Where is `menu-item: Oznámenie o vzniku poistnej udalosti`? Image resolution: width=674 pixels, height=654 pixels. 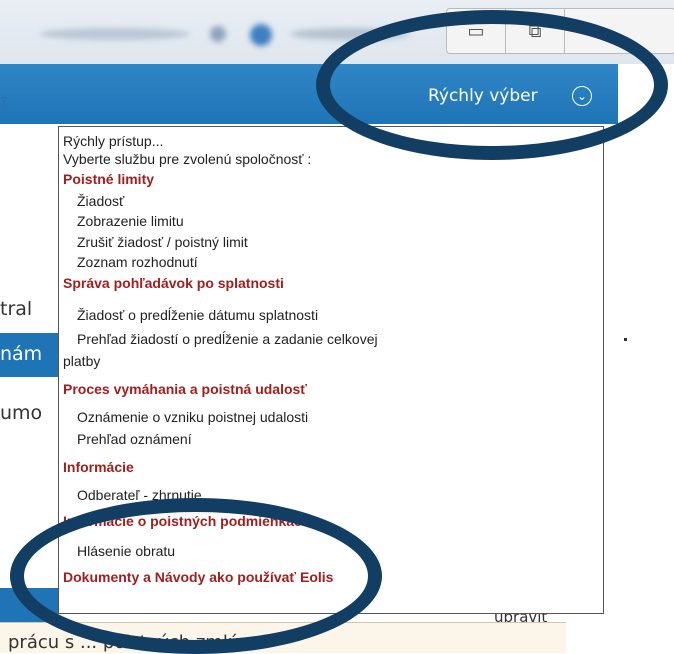 menu-item: Oznámenie o vzniku poistnej udalosti is located at coordinates (192, 417).